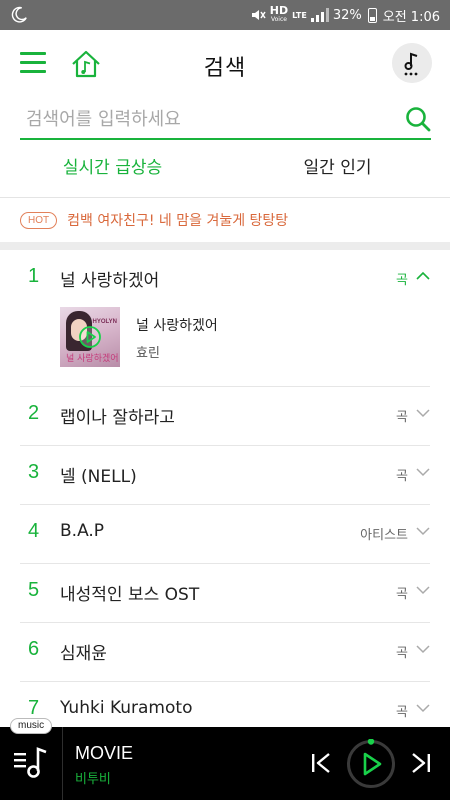  I want to click on lte-indicator: LTE, so click(299, 15).